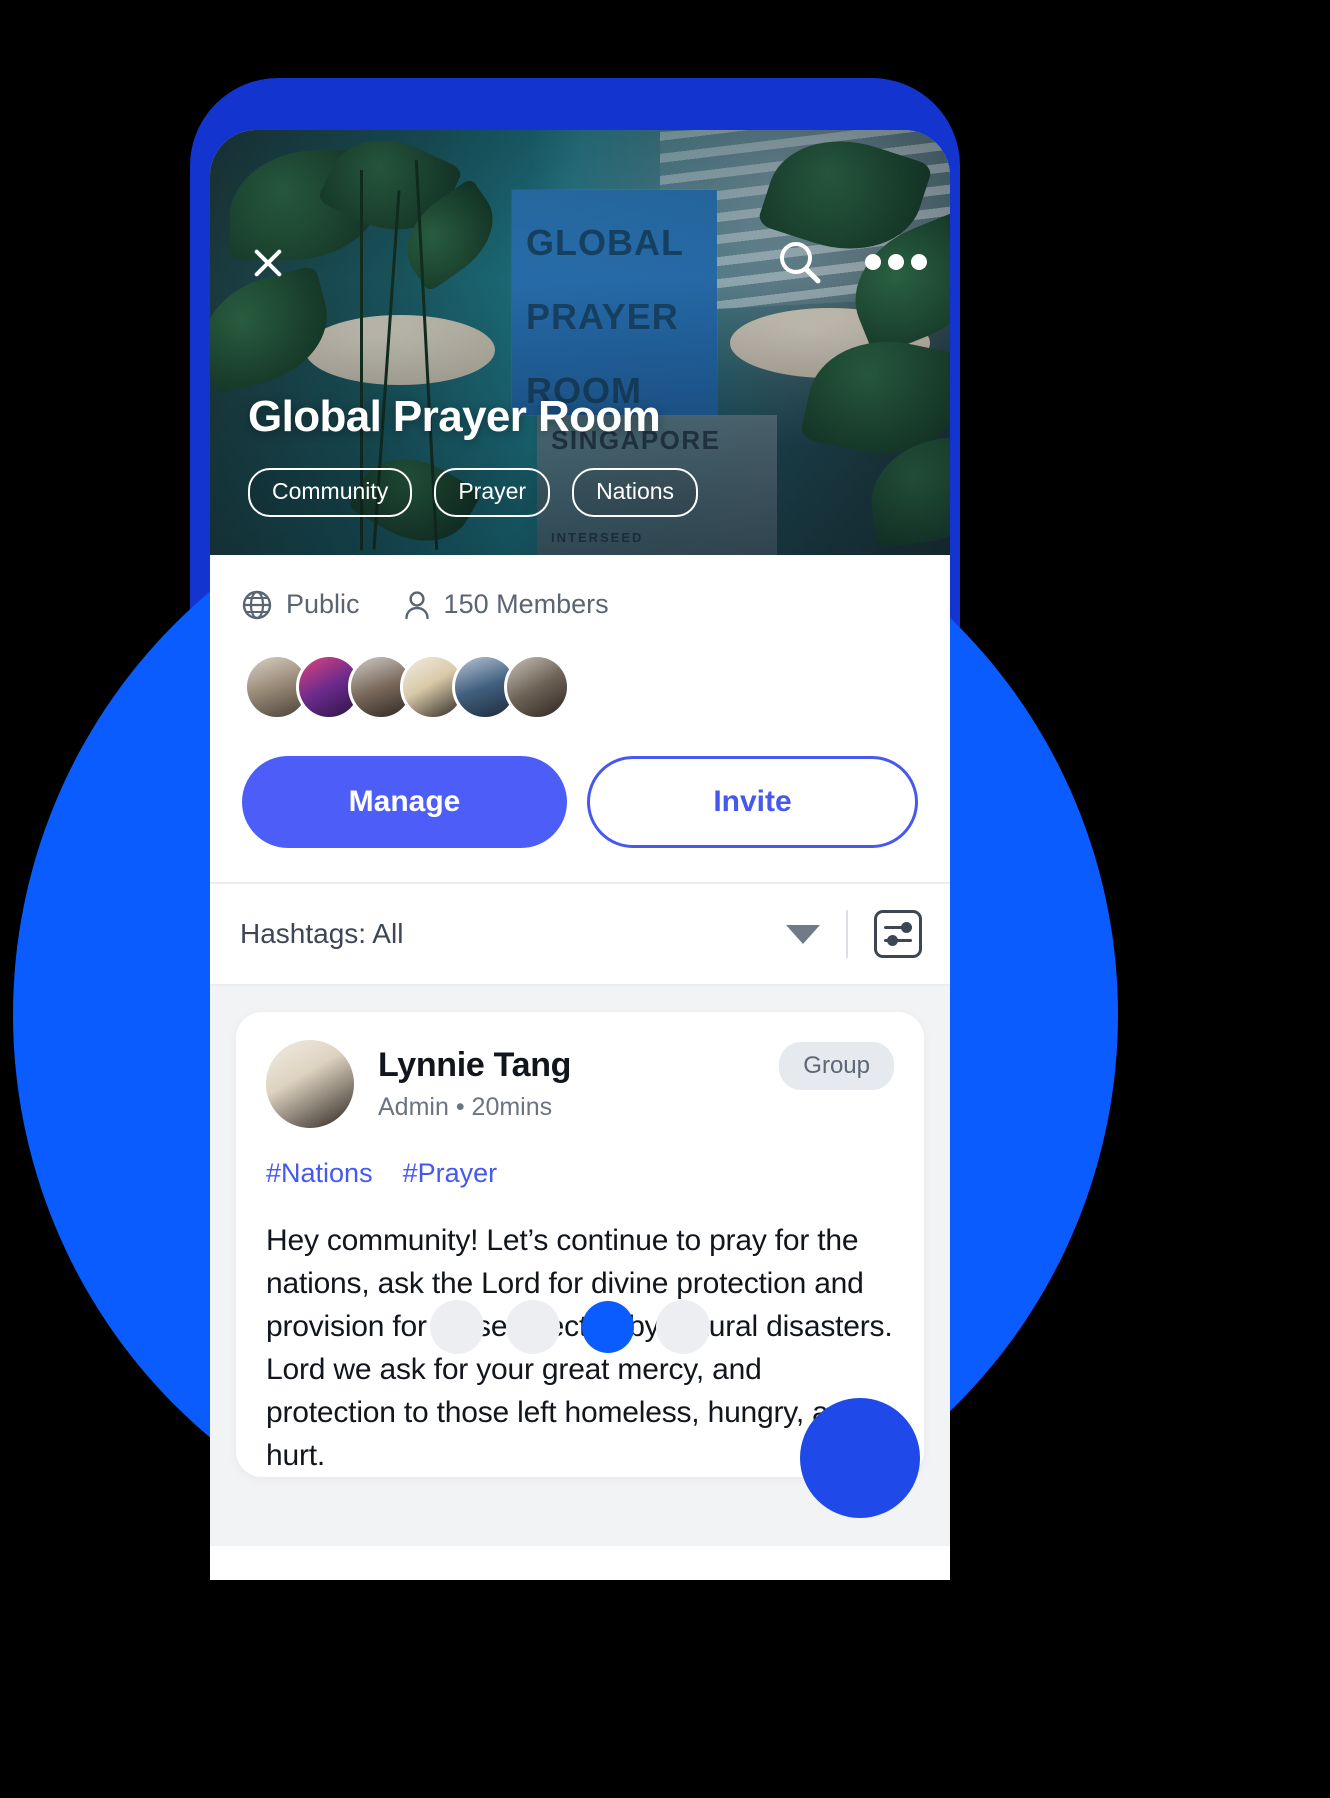 This screenshot has width=1330, height=1798. Describe the element at coordinates (330, 492) in the screenshot. I see `group-tag-community: Community` at that location.